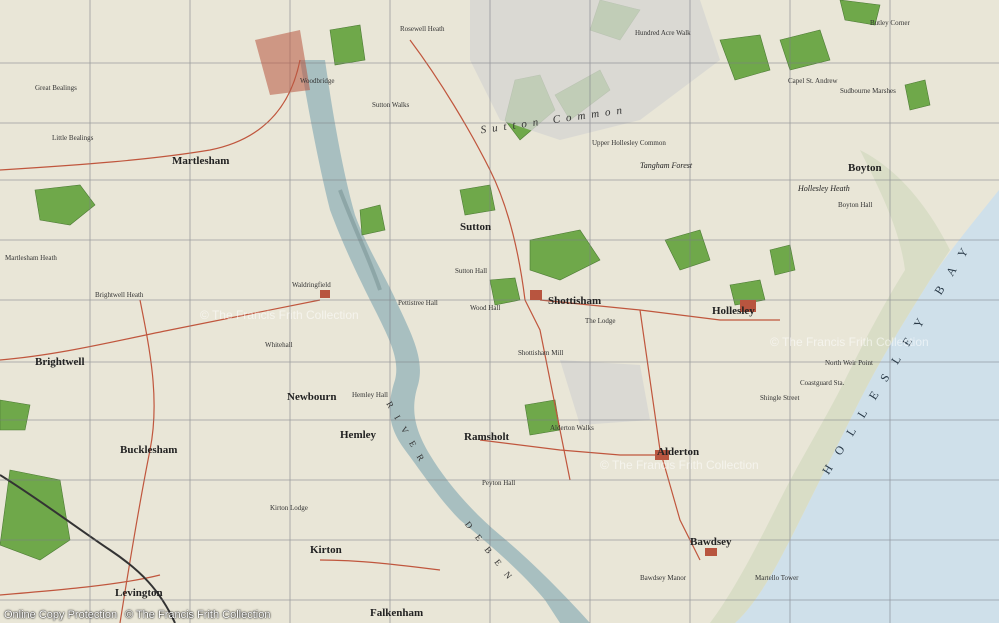  What do you see at coordinates (311, 285) in the screenshot?
I see `town-label: Waldringfield` at bounding box center [311, 285].